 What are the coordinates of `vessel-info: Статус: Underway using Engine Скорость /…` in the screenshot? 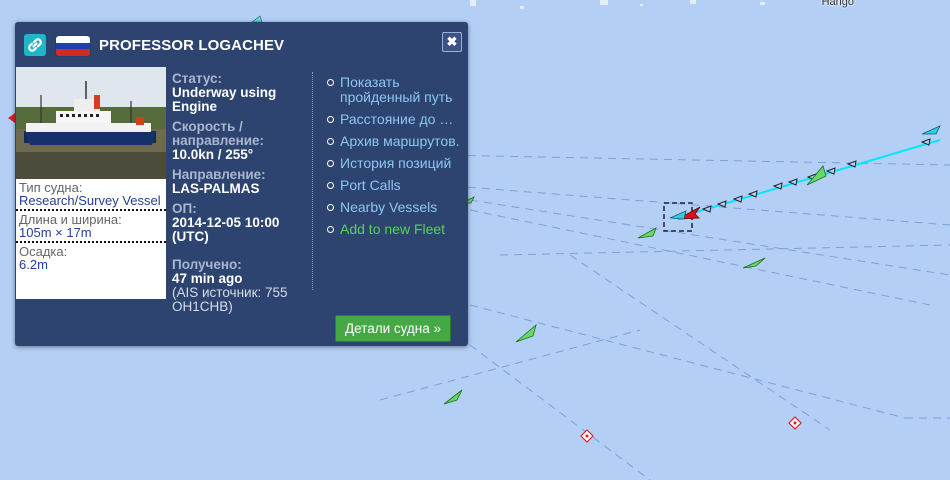 It's located at (244, 196).